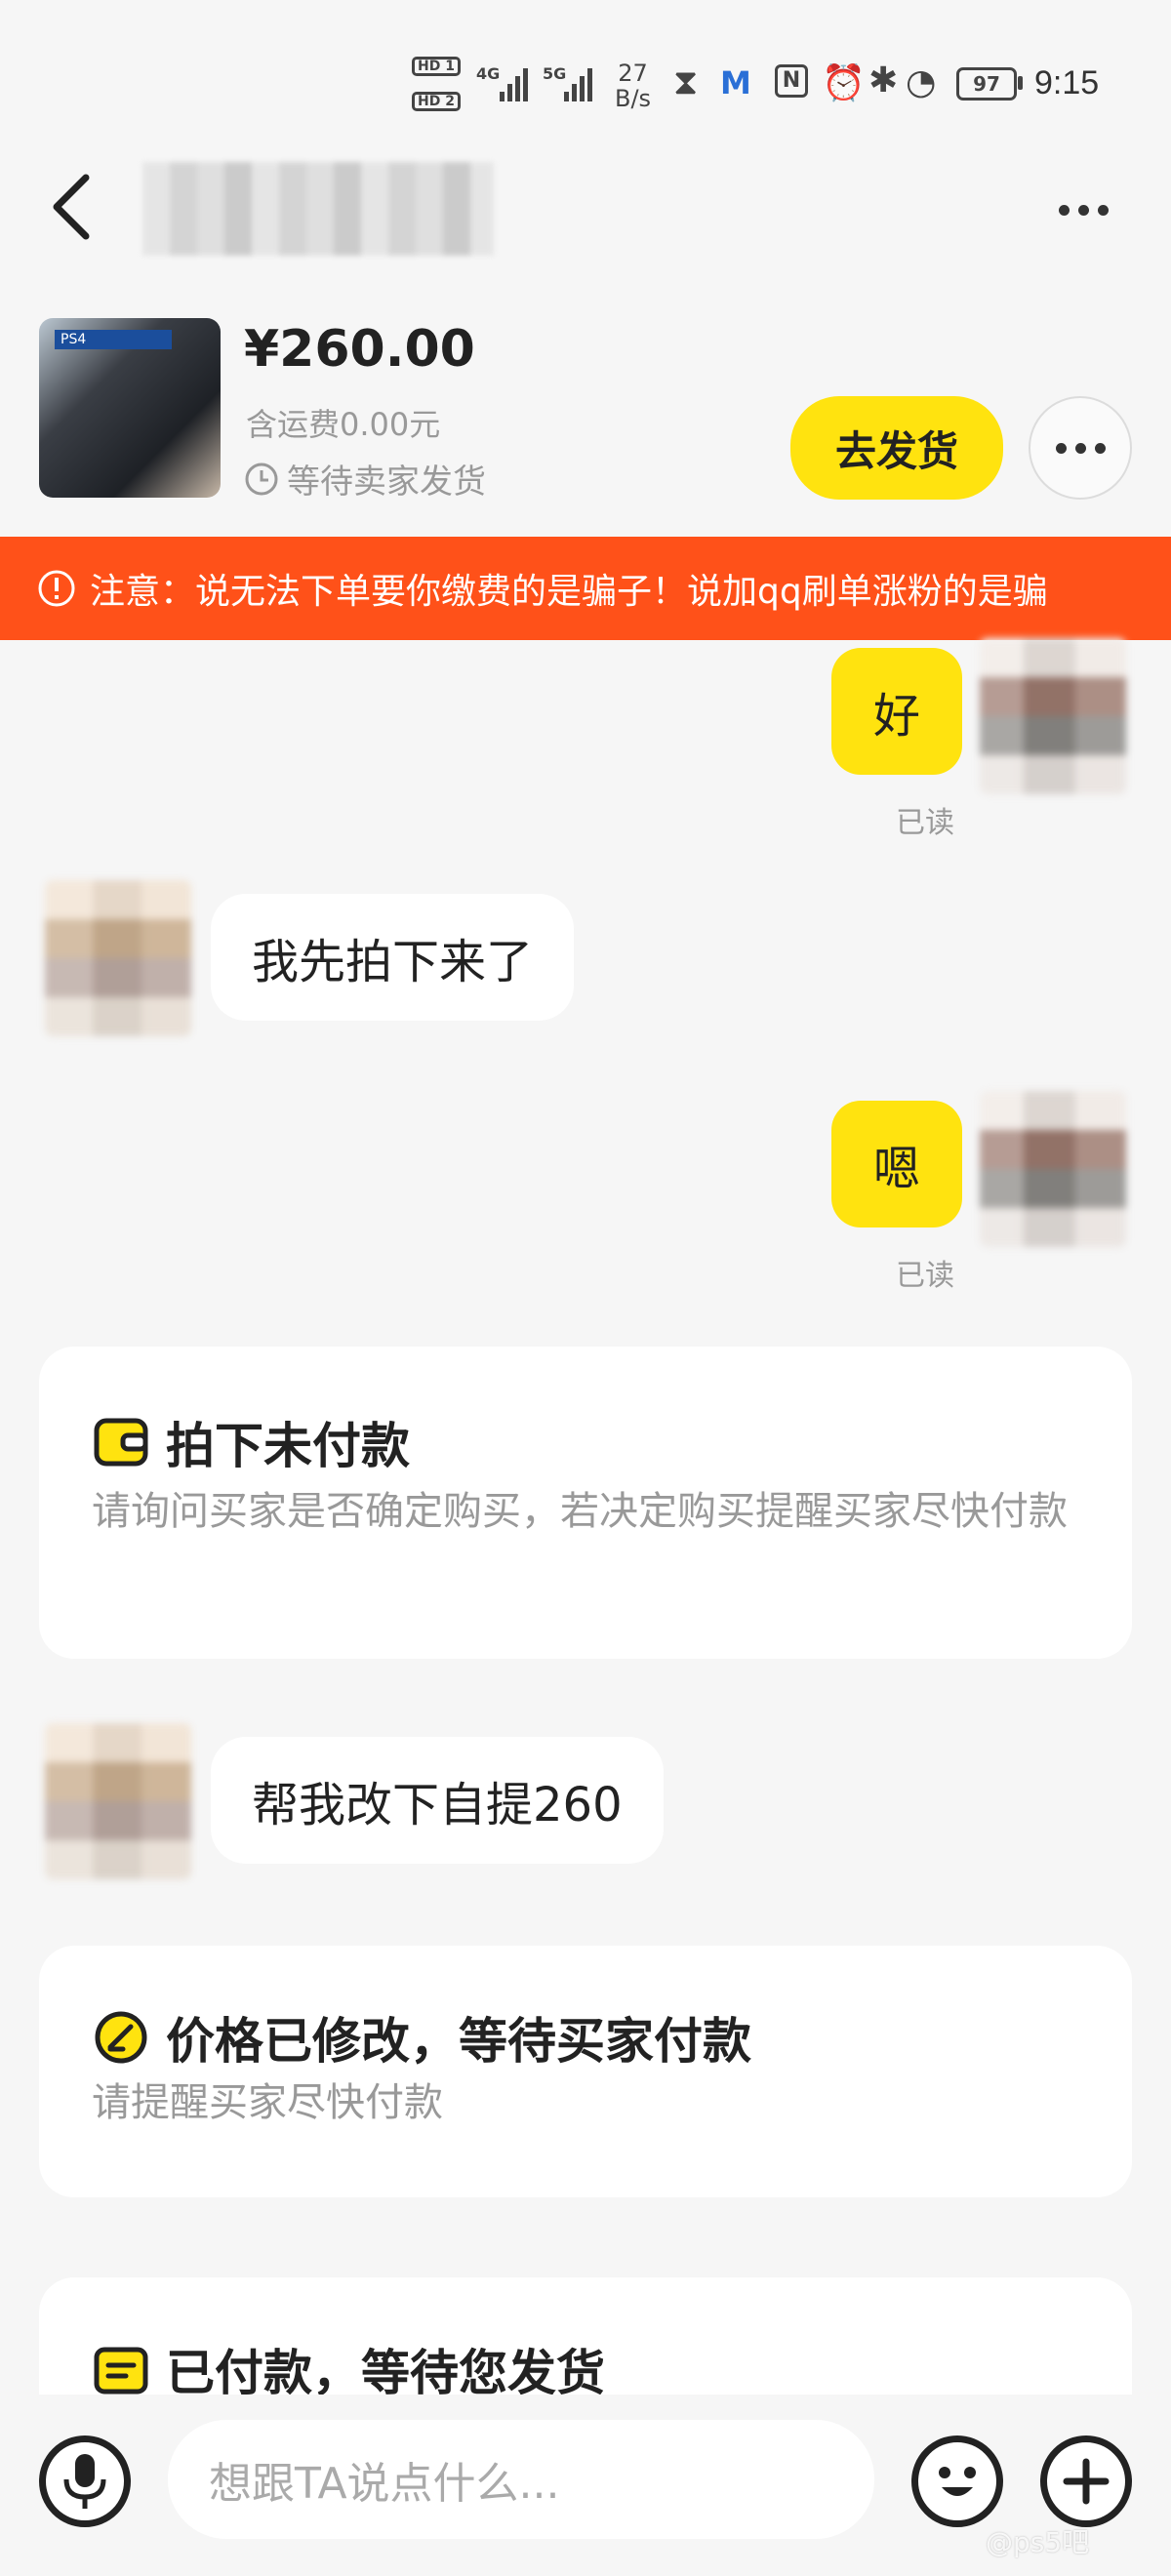 This screenshot has width=1171, height=2576. I want to click on hourglass-icon: ⧗, so click(686, 82).